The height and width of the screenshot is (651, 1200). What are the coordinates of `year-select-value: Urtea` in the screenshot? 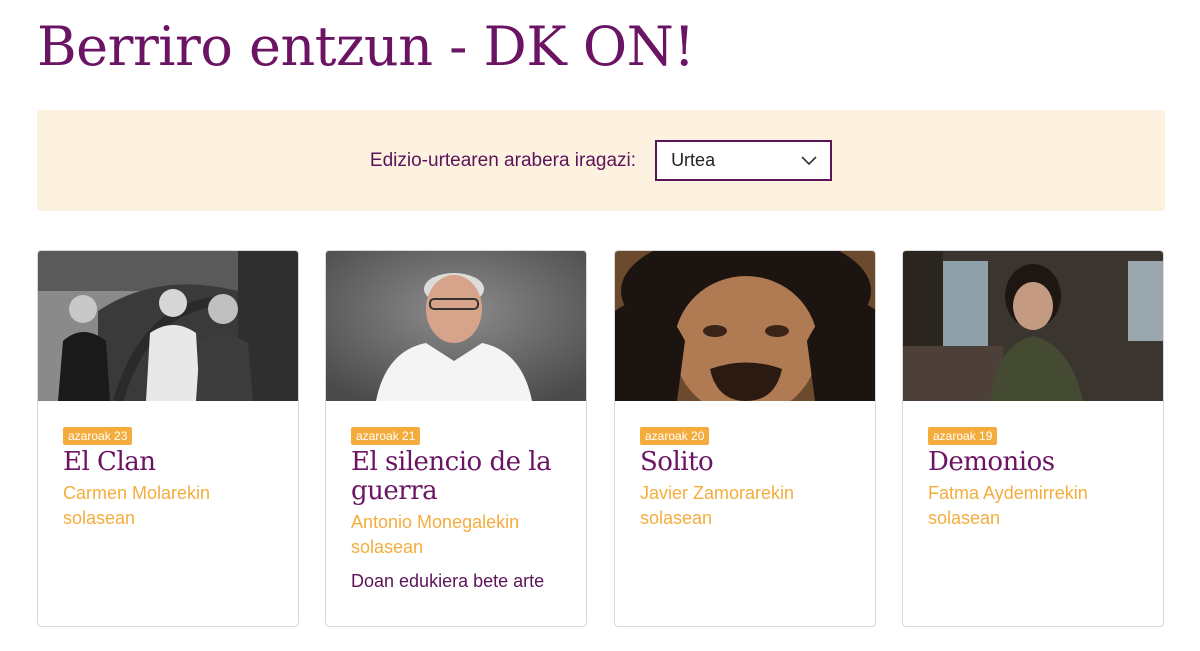 It's located at (693, 160).